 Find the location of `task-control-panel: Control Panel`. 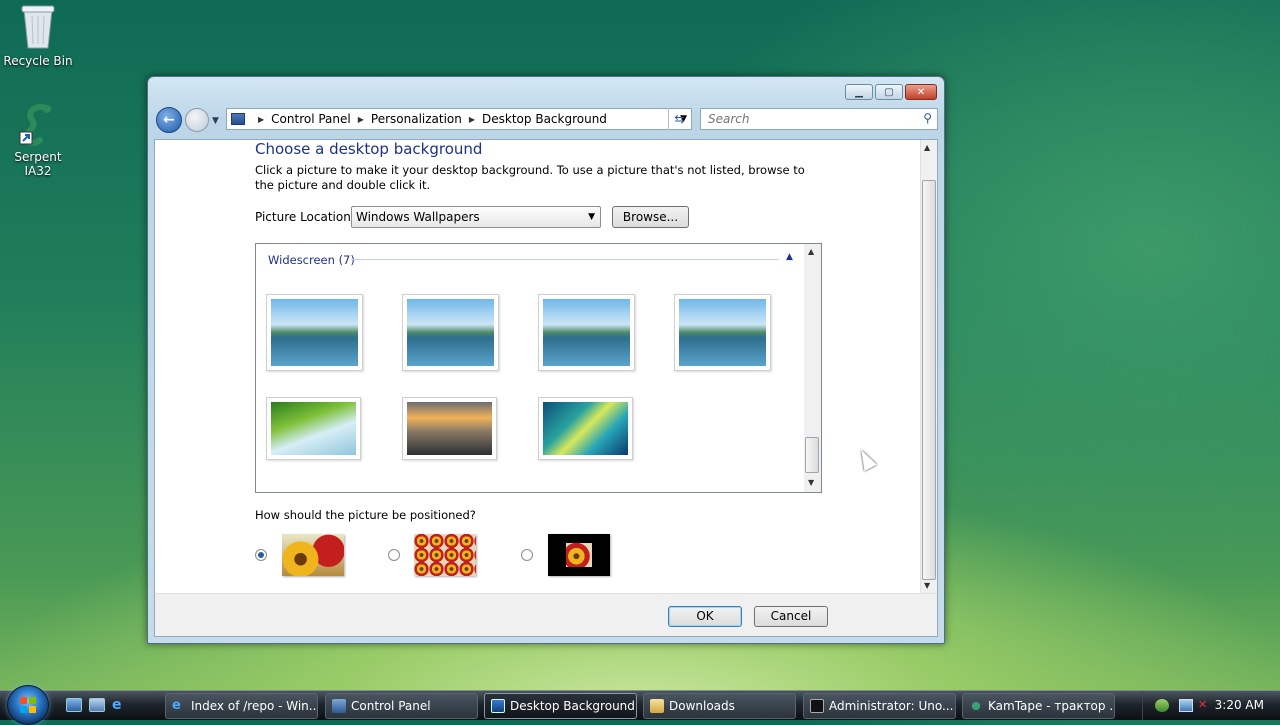

task-control-panel: Control Panel is located at coordinates (401, 706).